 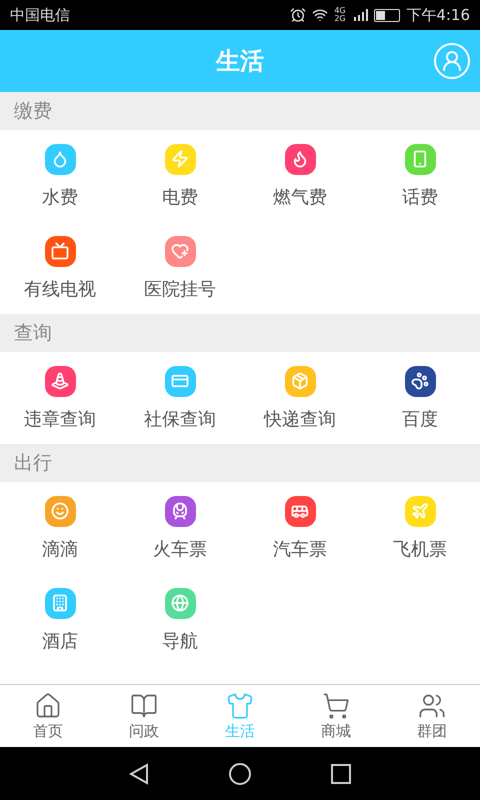 What do you see at coordinates (361, 15) in the screenshot?
I see `signal-icon` at bounding box center [361, 15].